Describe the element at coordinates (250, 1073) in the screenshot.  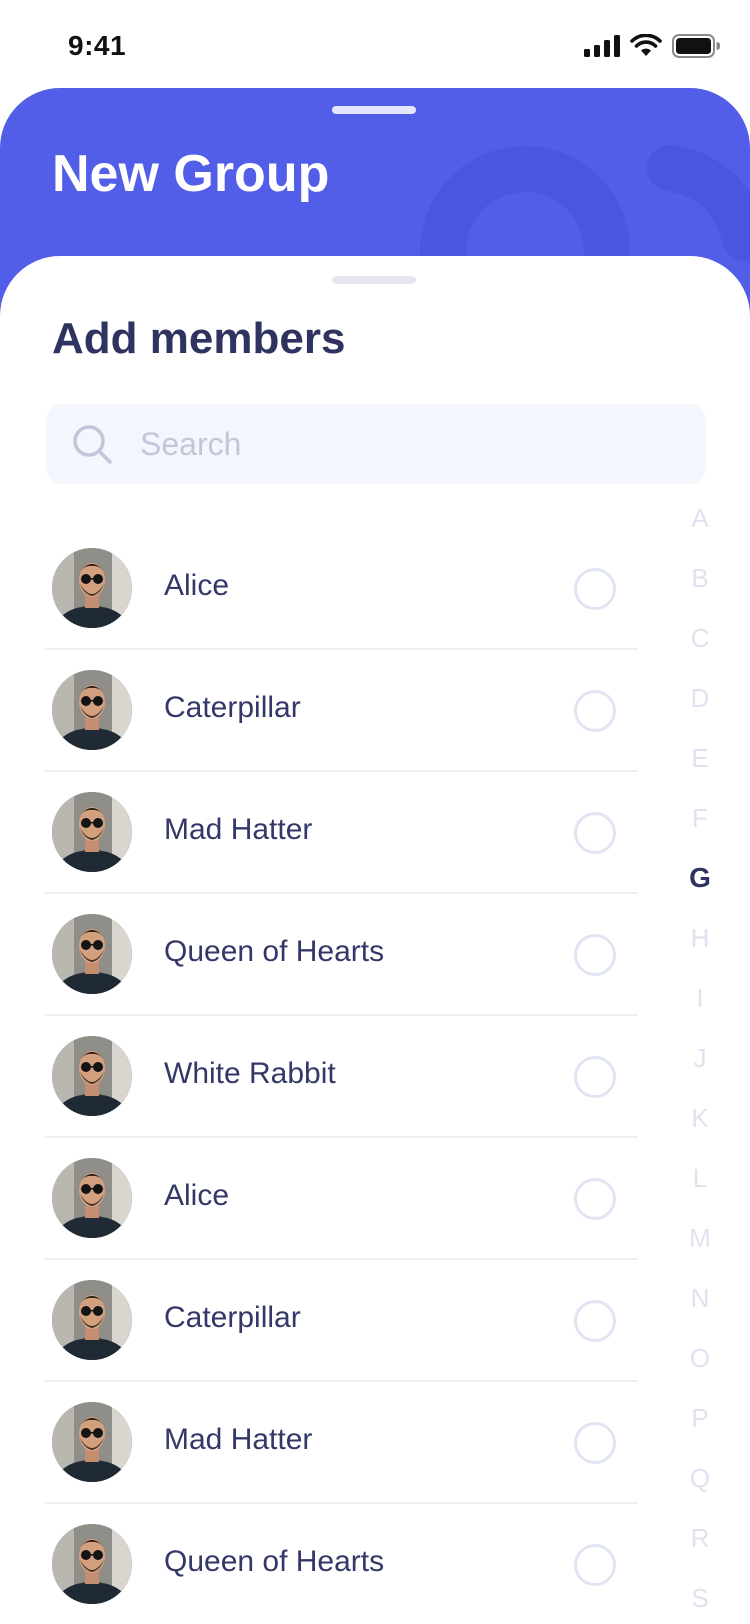
I see `member-name: White Rabbit` at that location.